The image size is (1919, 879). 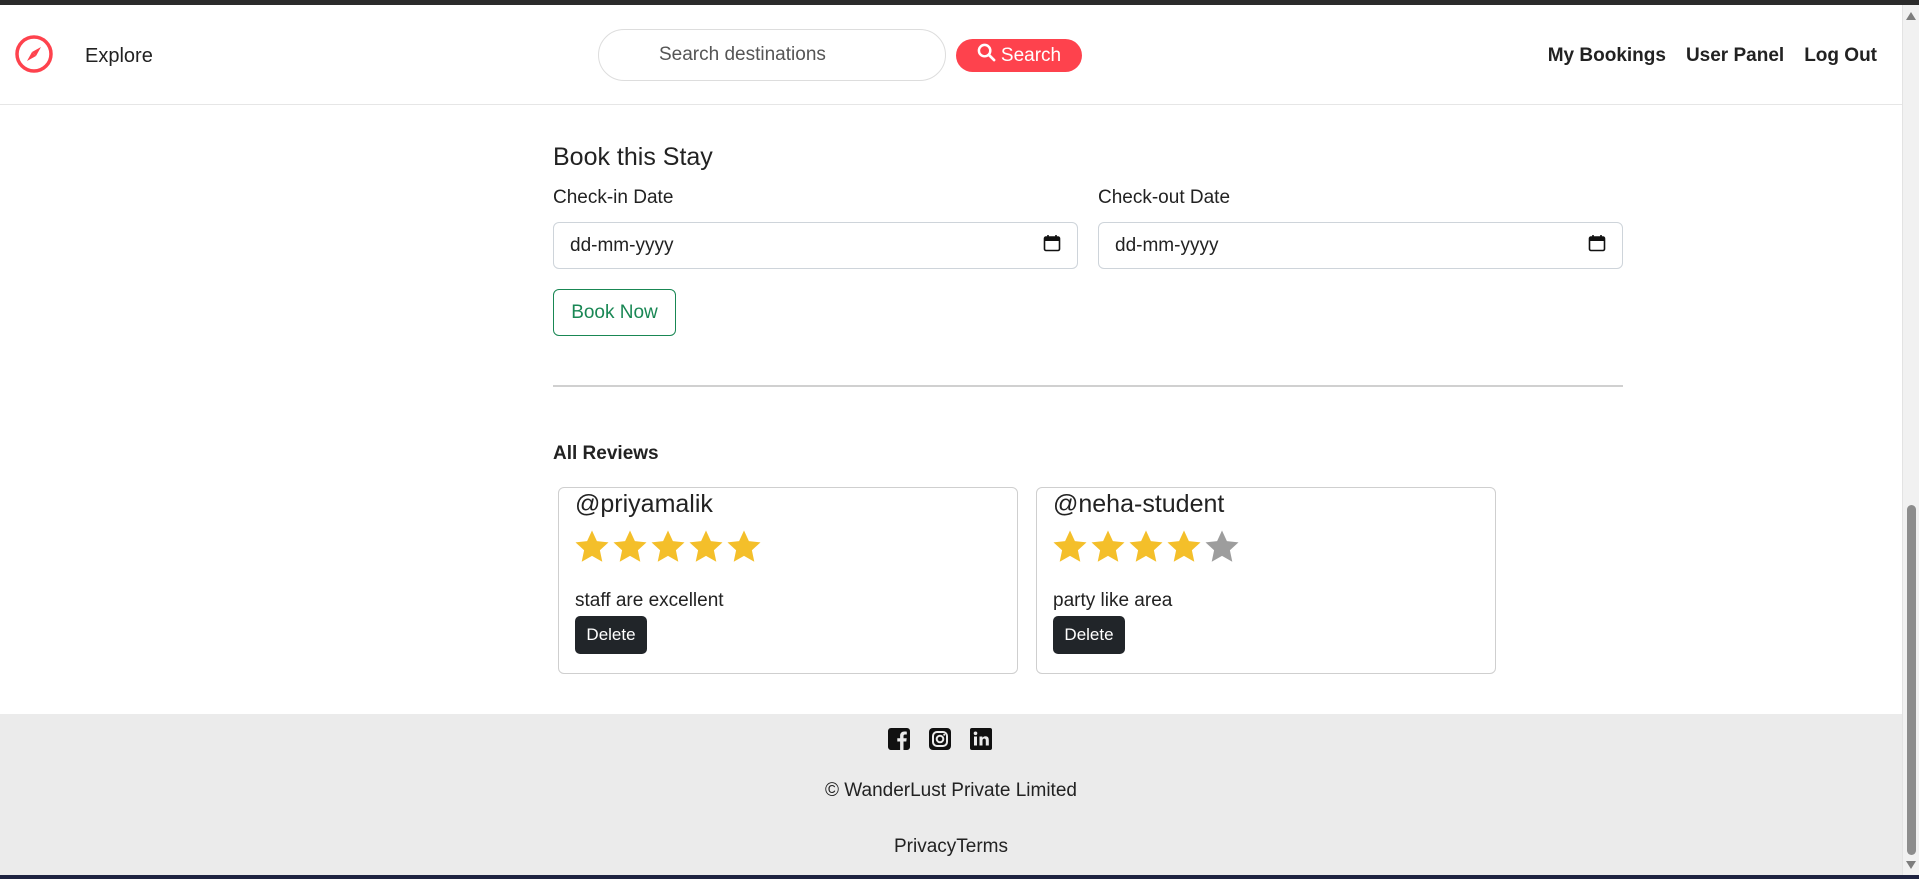 I want to click on nav-links: My Bookings User Panel Log Out, so click(x=1712, y=56).